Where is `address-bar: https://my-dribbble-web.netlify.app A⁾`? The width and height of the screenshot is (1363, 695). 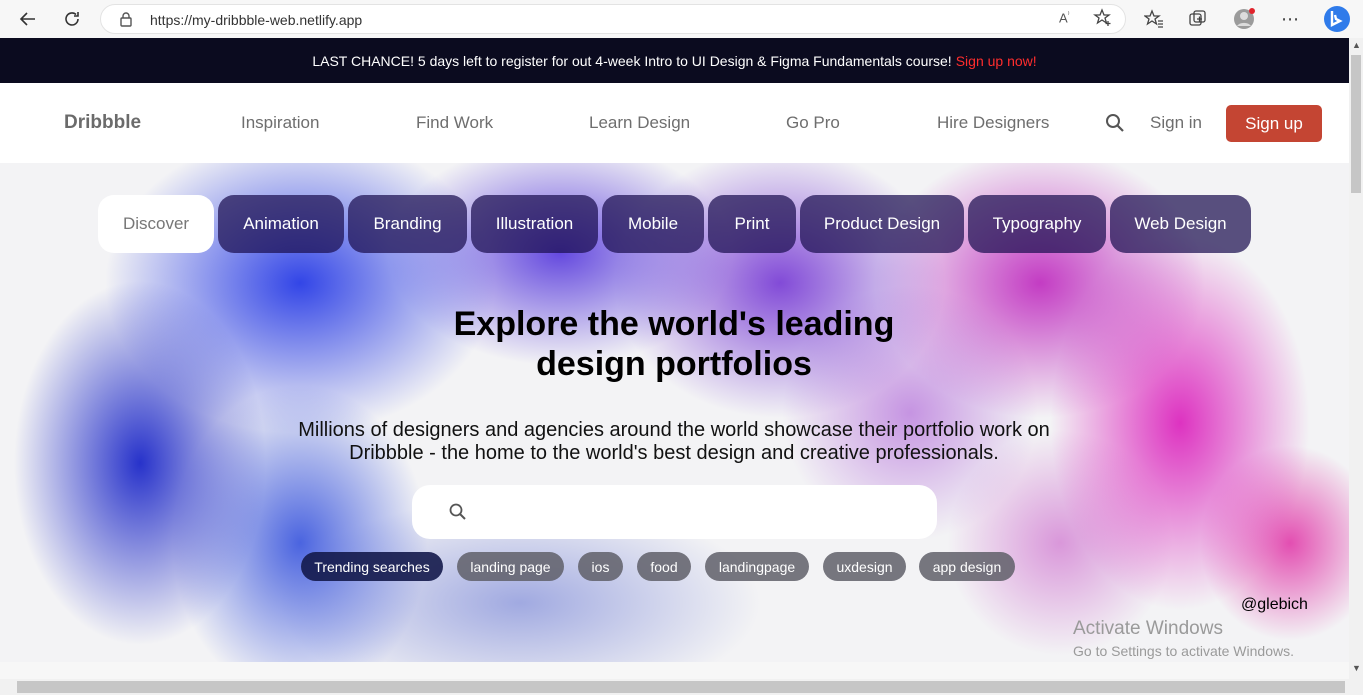
address-bar: https://my-dribbble-web.netlify.app A⁾ is located at coordinates (613, 19).